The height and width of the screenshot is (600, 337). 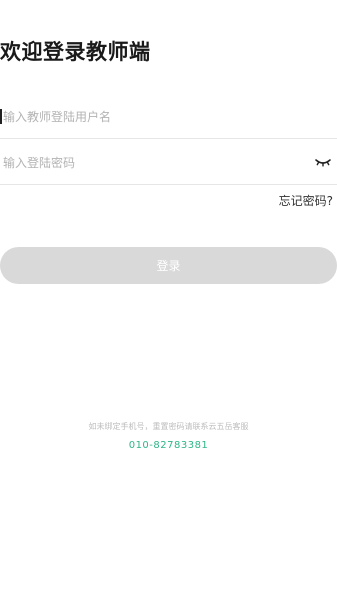 I want to click on username-field, so click(x=168, y=117).